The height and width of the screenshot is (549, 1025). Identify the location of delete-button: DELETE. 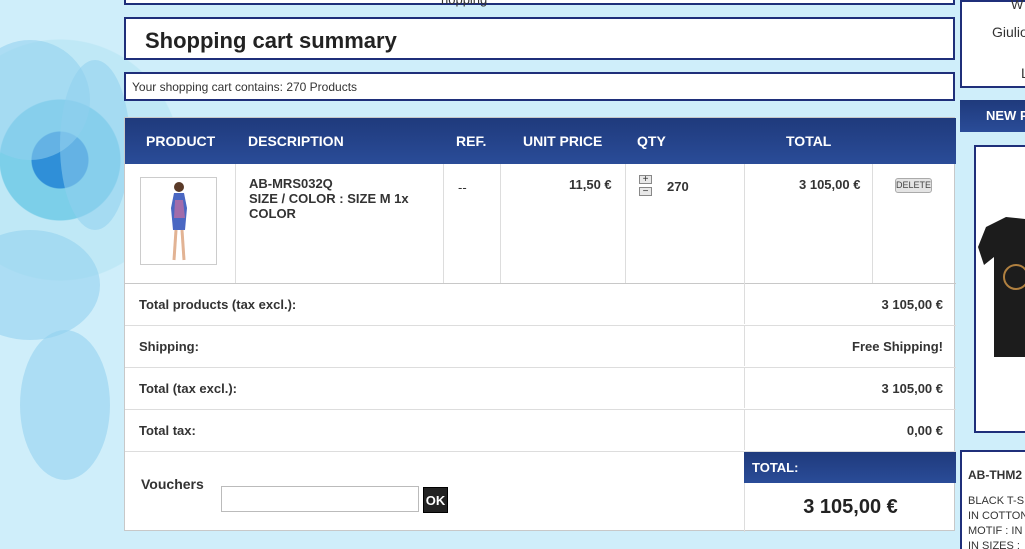
(913, 185).